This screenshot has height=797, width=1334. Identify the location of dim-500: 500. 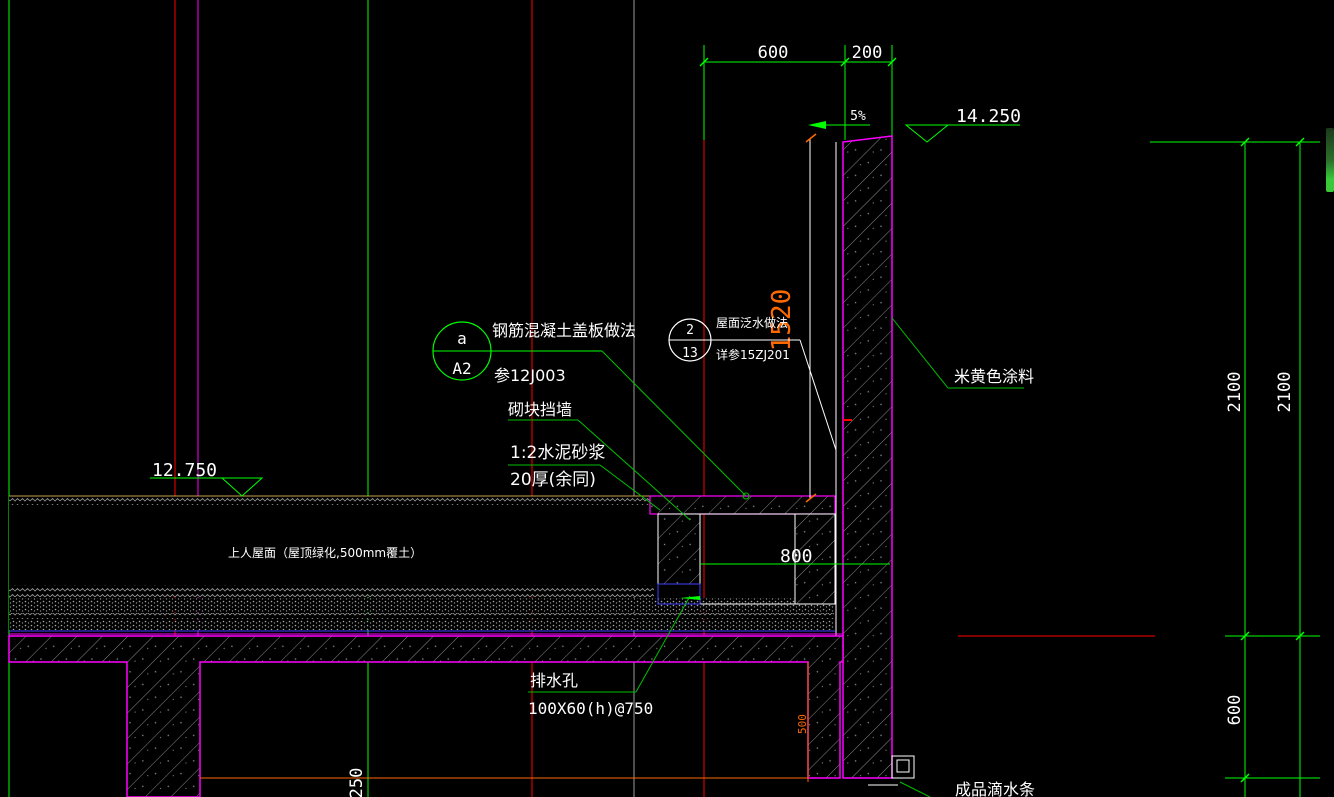
(802, 724).